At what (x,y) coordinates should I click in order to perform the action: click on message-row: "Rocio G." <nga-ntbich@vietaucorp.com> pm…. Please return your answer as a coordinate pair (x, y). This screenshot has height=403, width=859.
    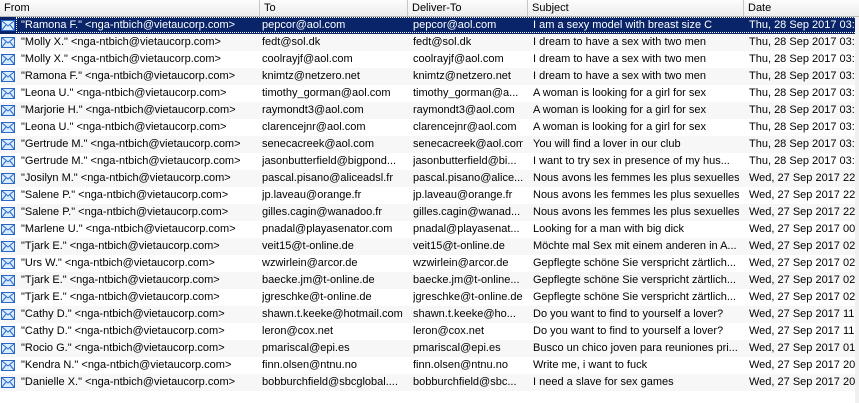
    Looking at the image, I should click on (429, 348).